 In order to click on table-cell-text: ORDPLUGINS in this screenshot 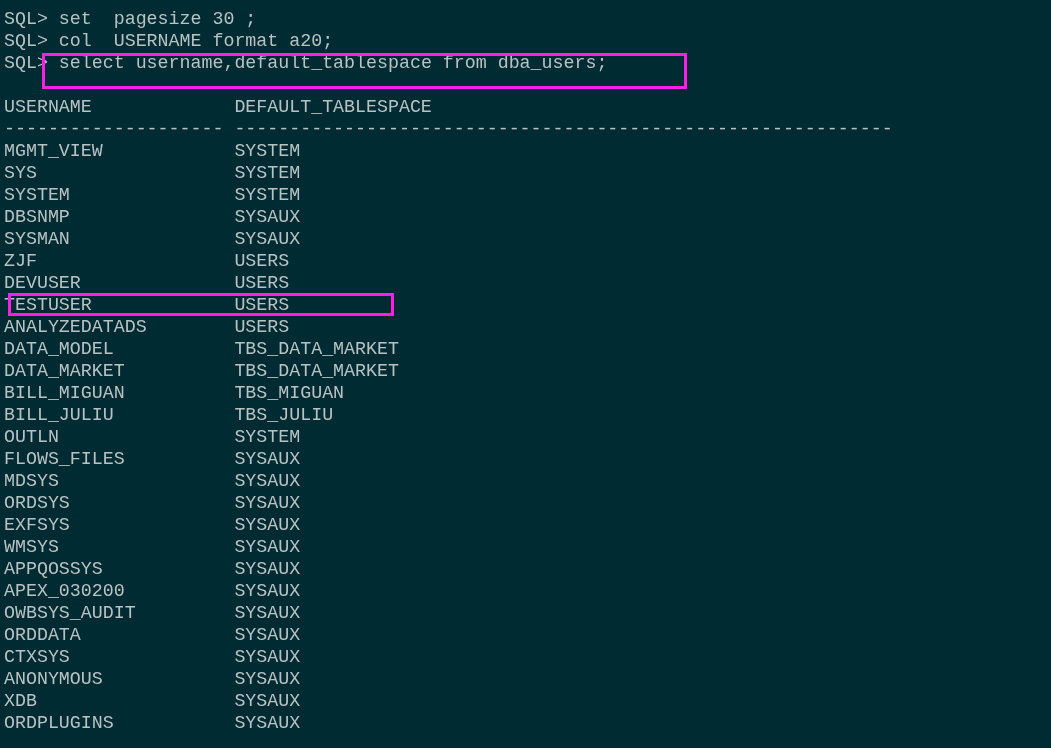, I will do `click(59, 723)`.